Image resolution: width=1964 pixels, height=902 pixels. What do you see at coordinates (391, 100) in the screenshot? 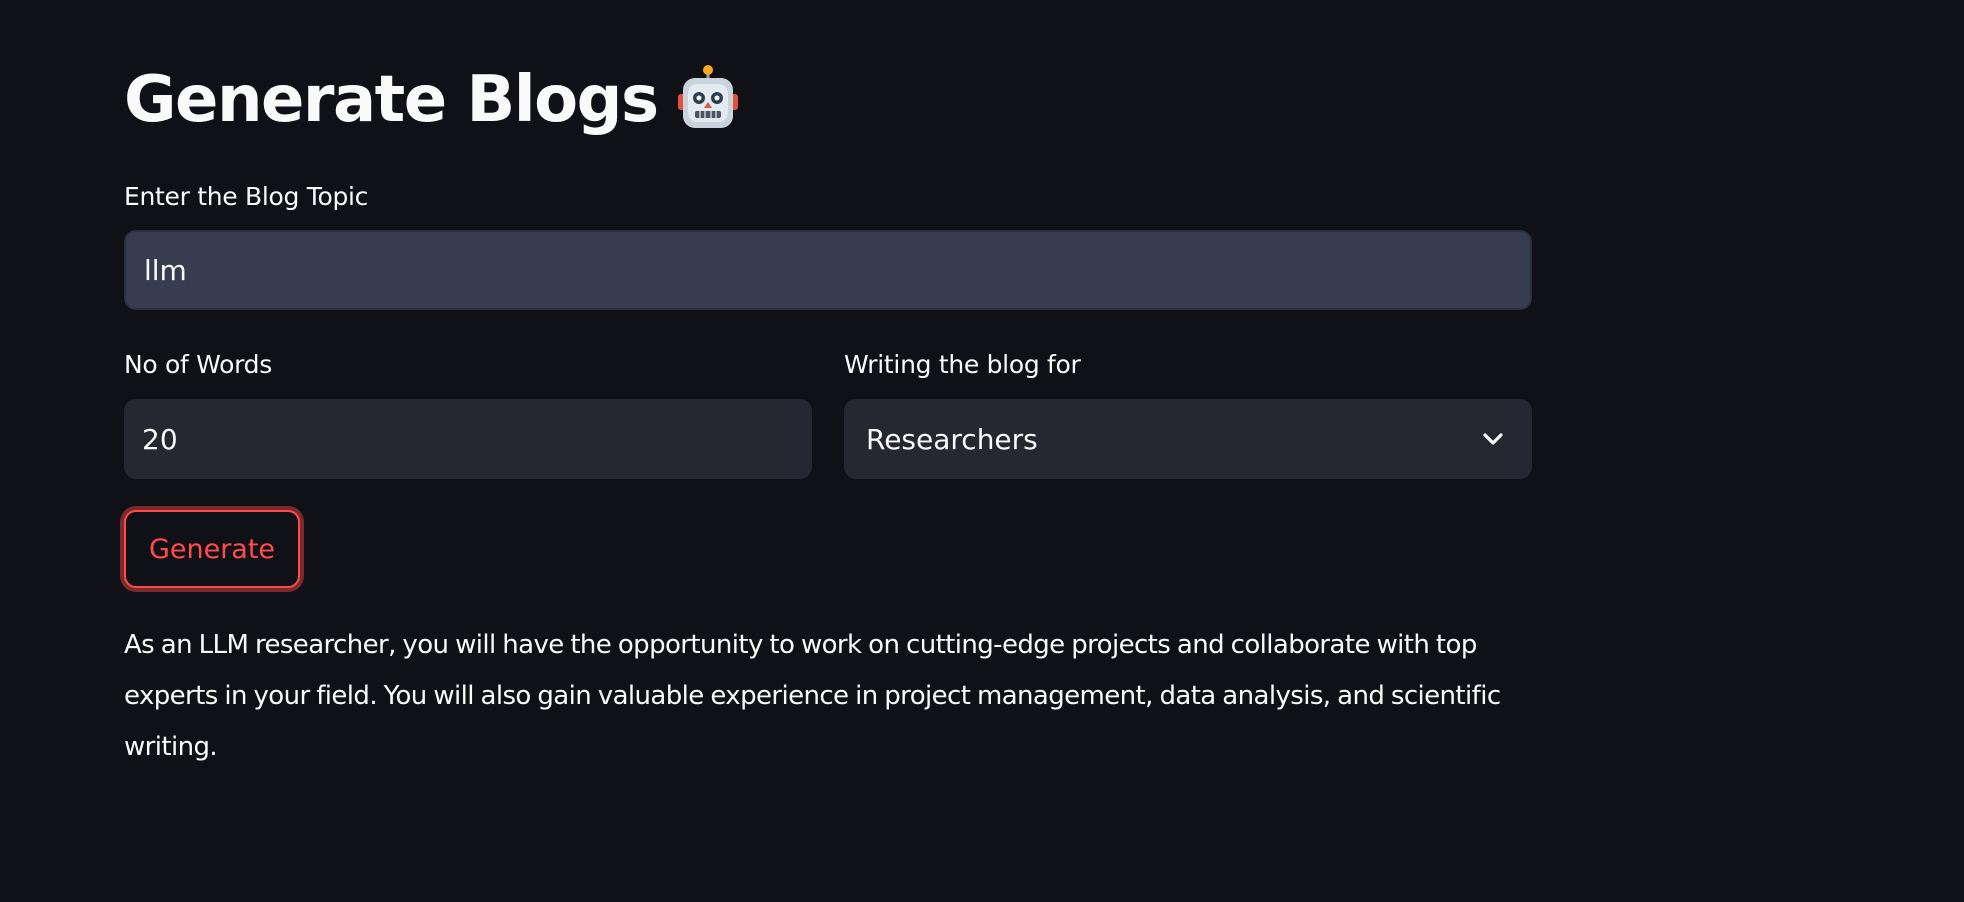
I see `page-title-text: Generate Blogs` at bounding box center [391, 100].